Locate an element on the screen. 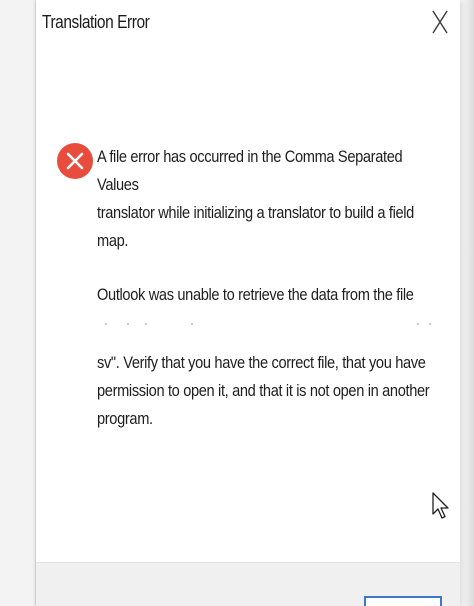  error-icon is located at coordinates (75, 161).